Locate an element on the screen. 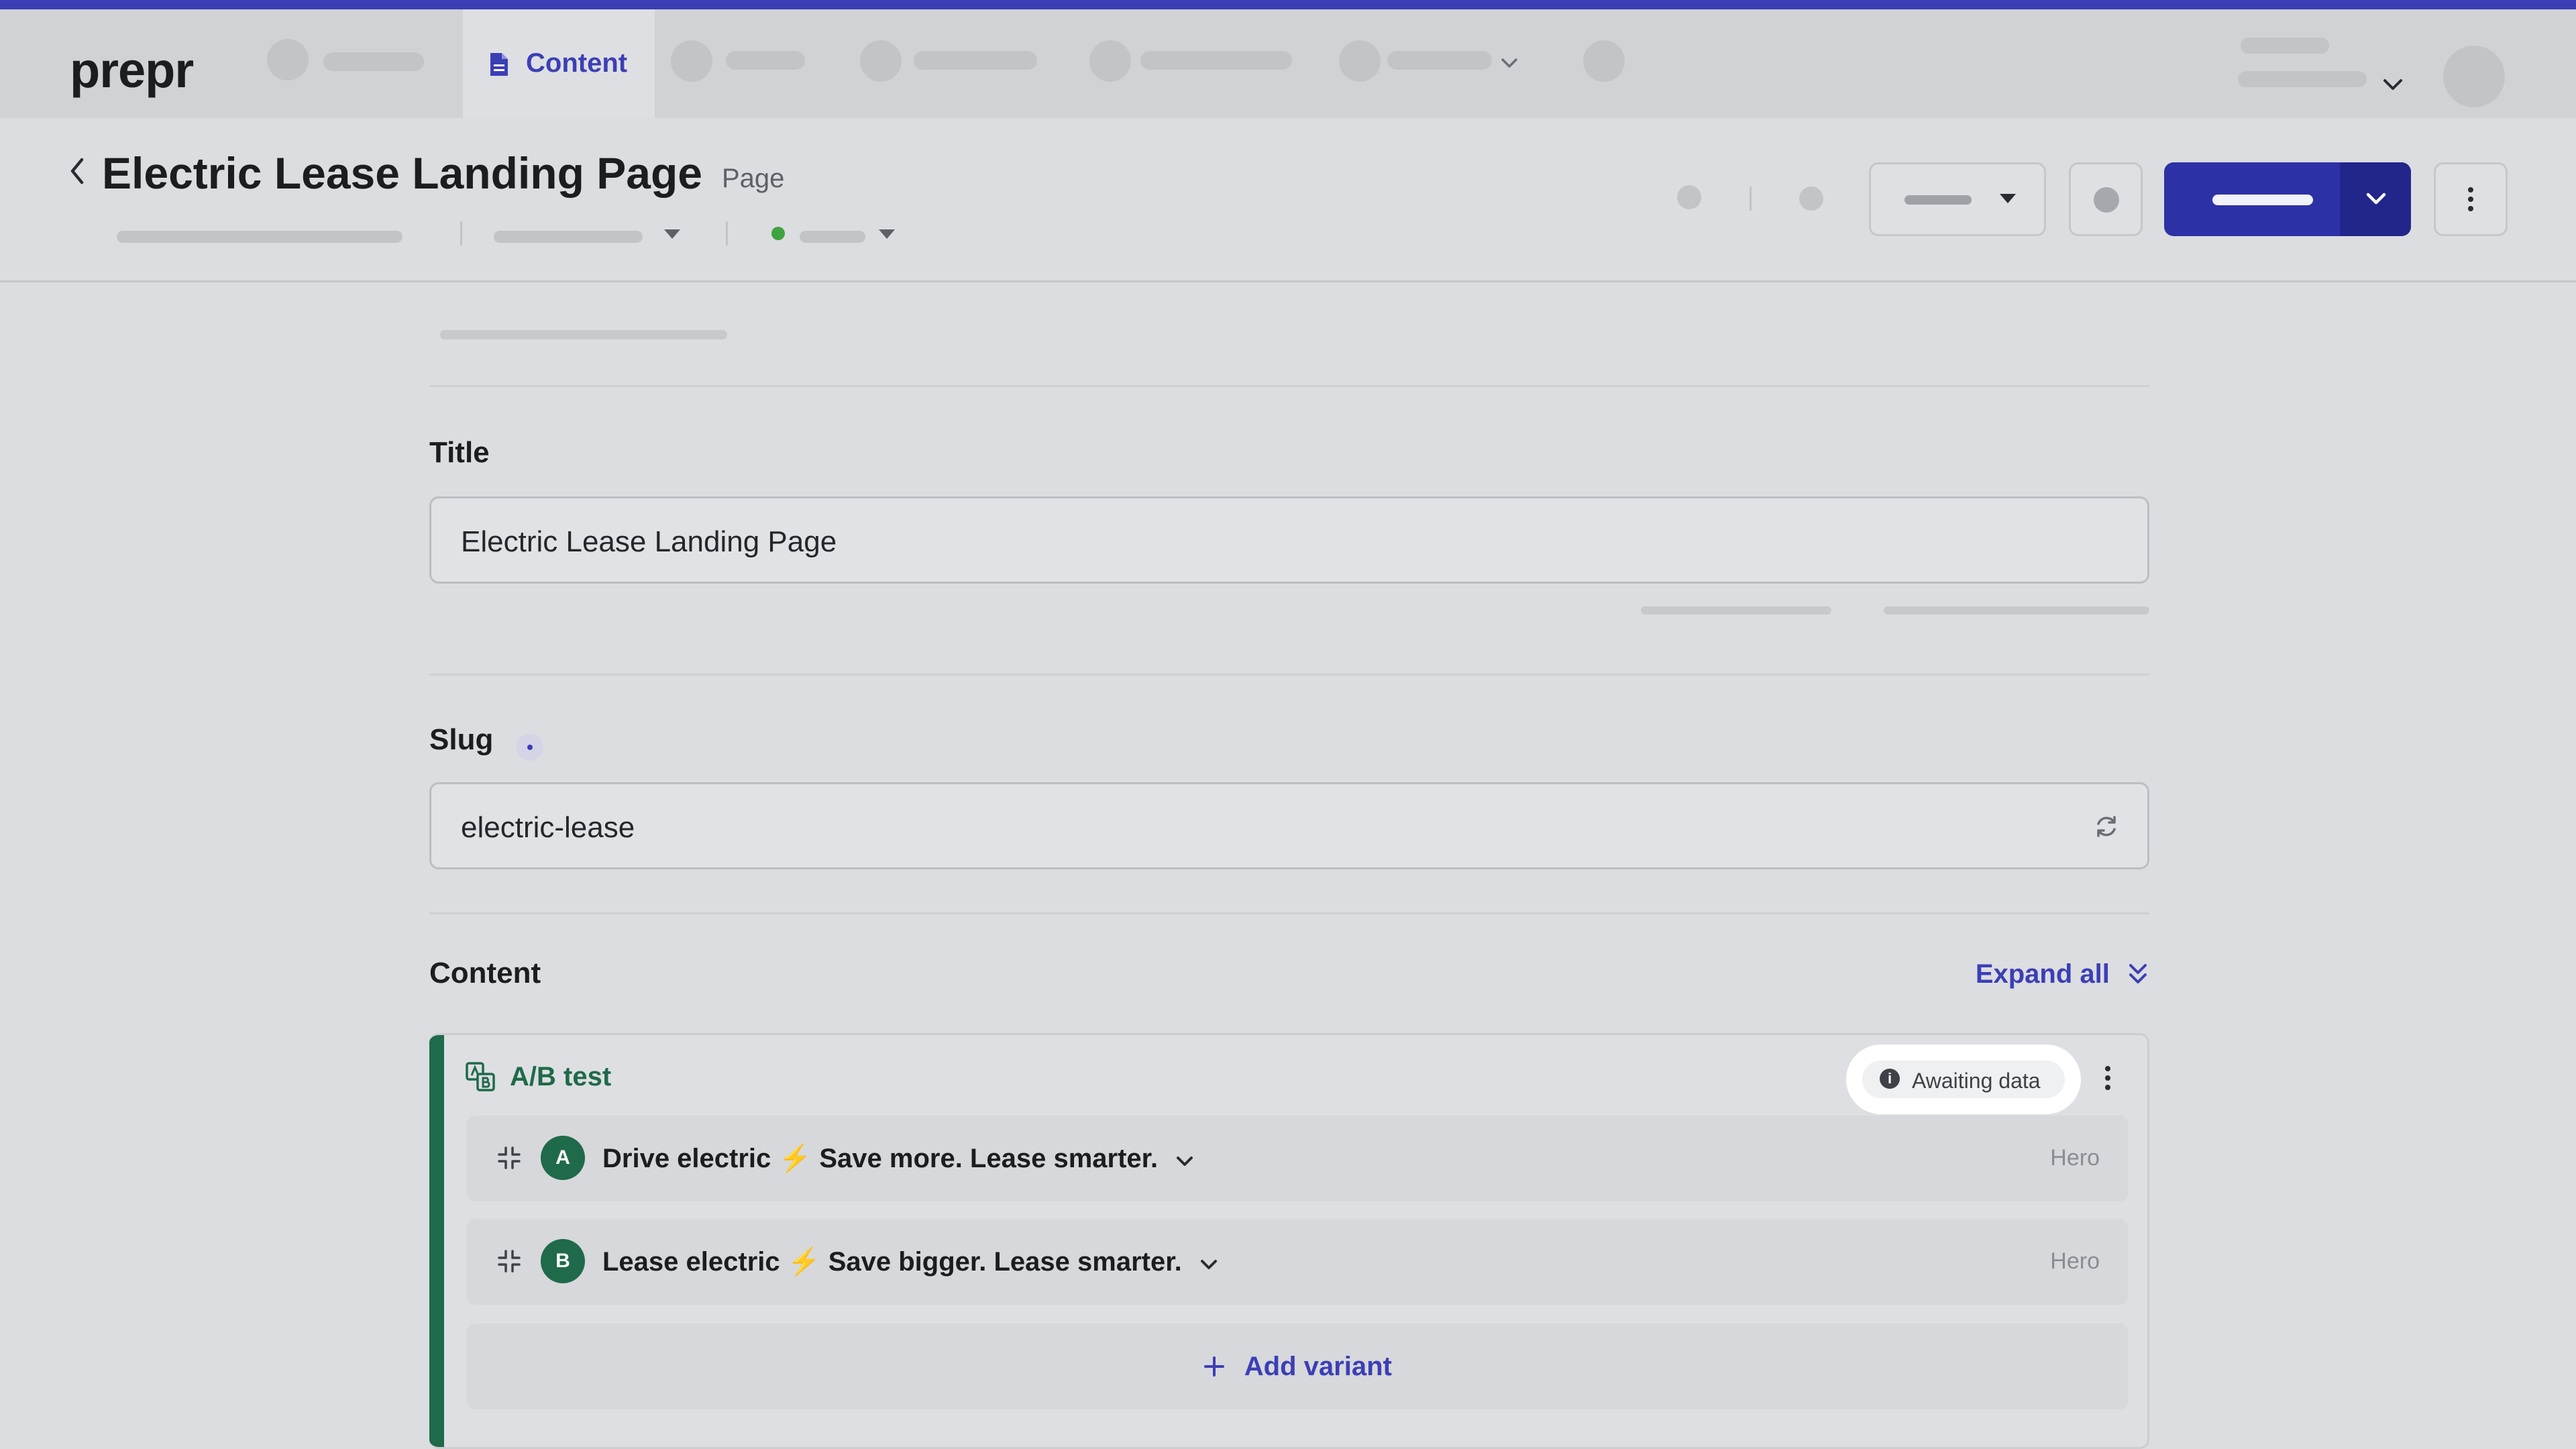 The image size is (2576, 1449). top-accent-line is located at coordinates (1288, 4).